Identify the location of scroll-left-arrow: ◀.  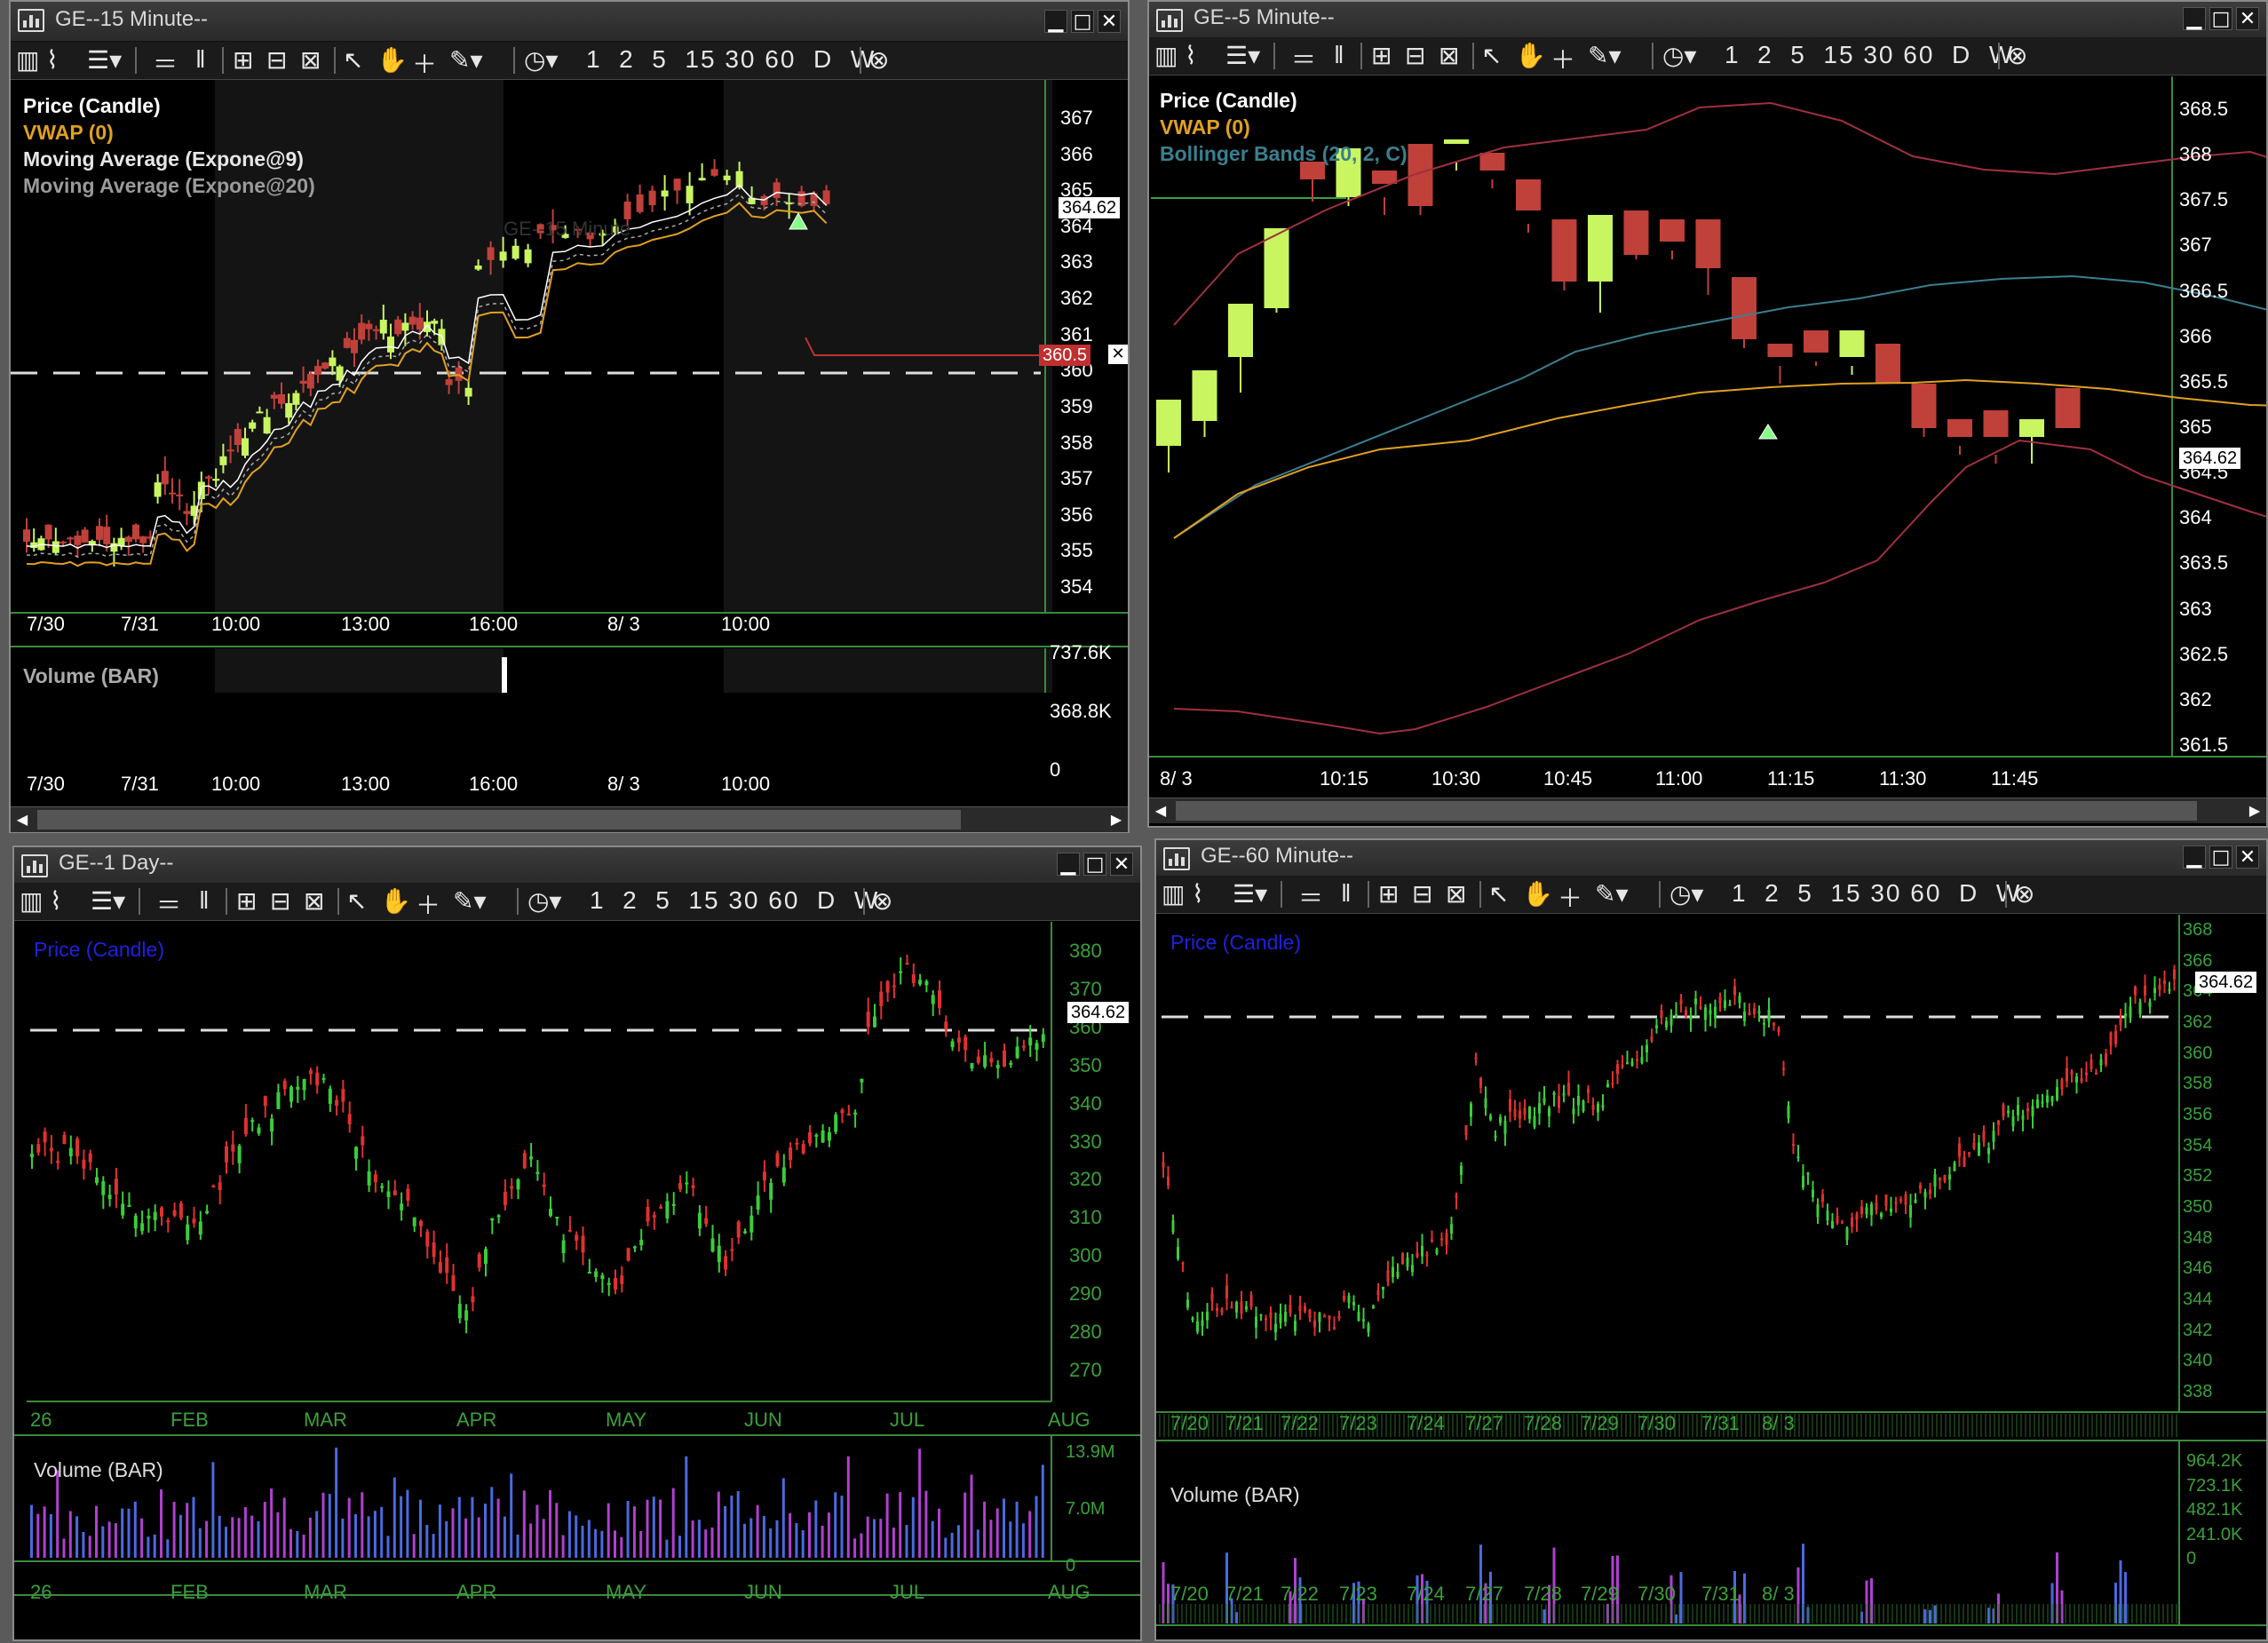
(23, 819).